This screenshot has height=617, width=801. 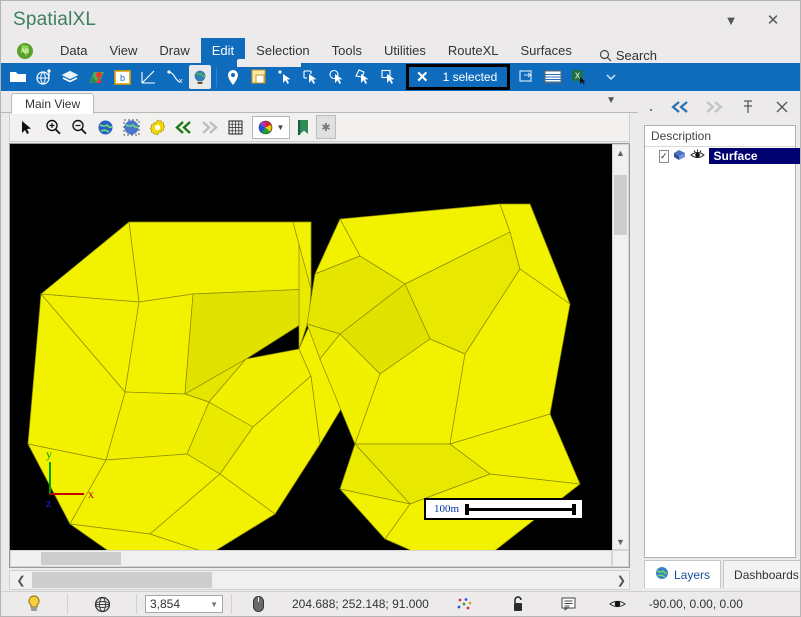 What do you see at coordinates (337, 77) in the screenshot?
I see `select-circle-icon` at bounding box center [337, 77].